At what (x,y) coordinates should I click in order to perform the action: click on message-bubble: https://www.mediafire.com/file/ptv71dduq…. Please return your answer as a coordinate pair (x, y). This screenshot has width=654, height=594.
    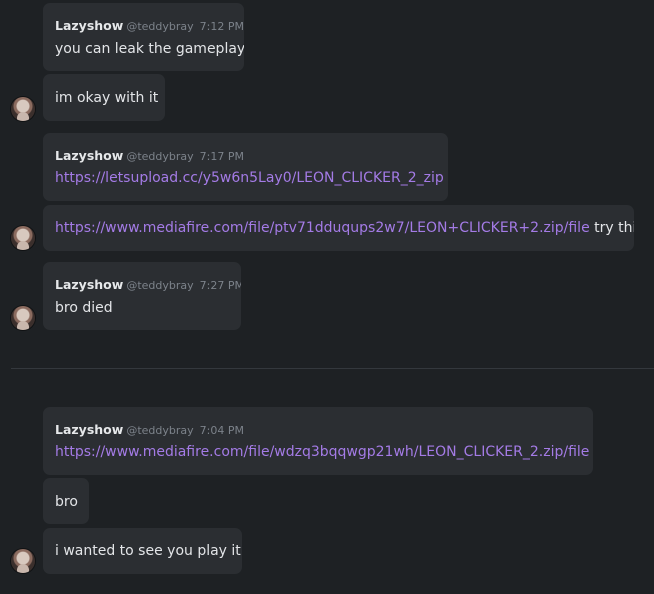
    Looking at the image, I should click on (338, 228).